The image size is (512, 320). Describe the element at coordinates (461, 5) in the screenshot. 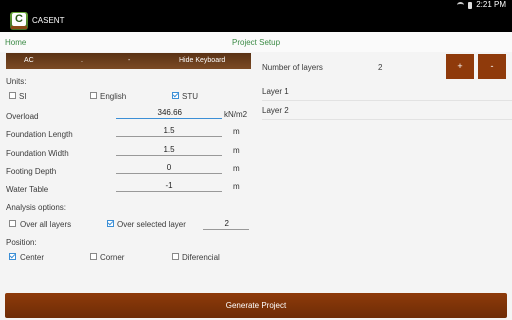

I see `wifi-icon` at that location.